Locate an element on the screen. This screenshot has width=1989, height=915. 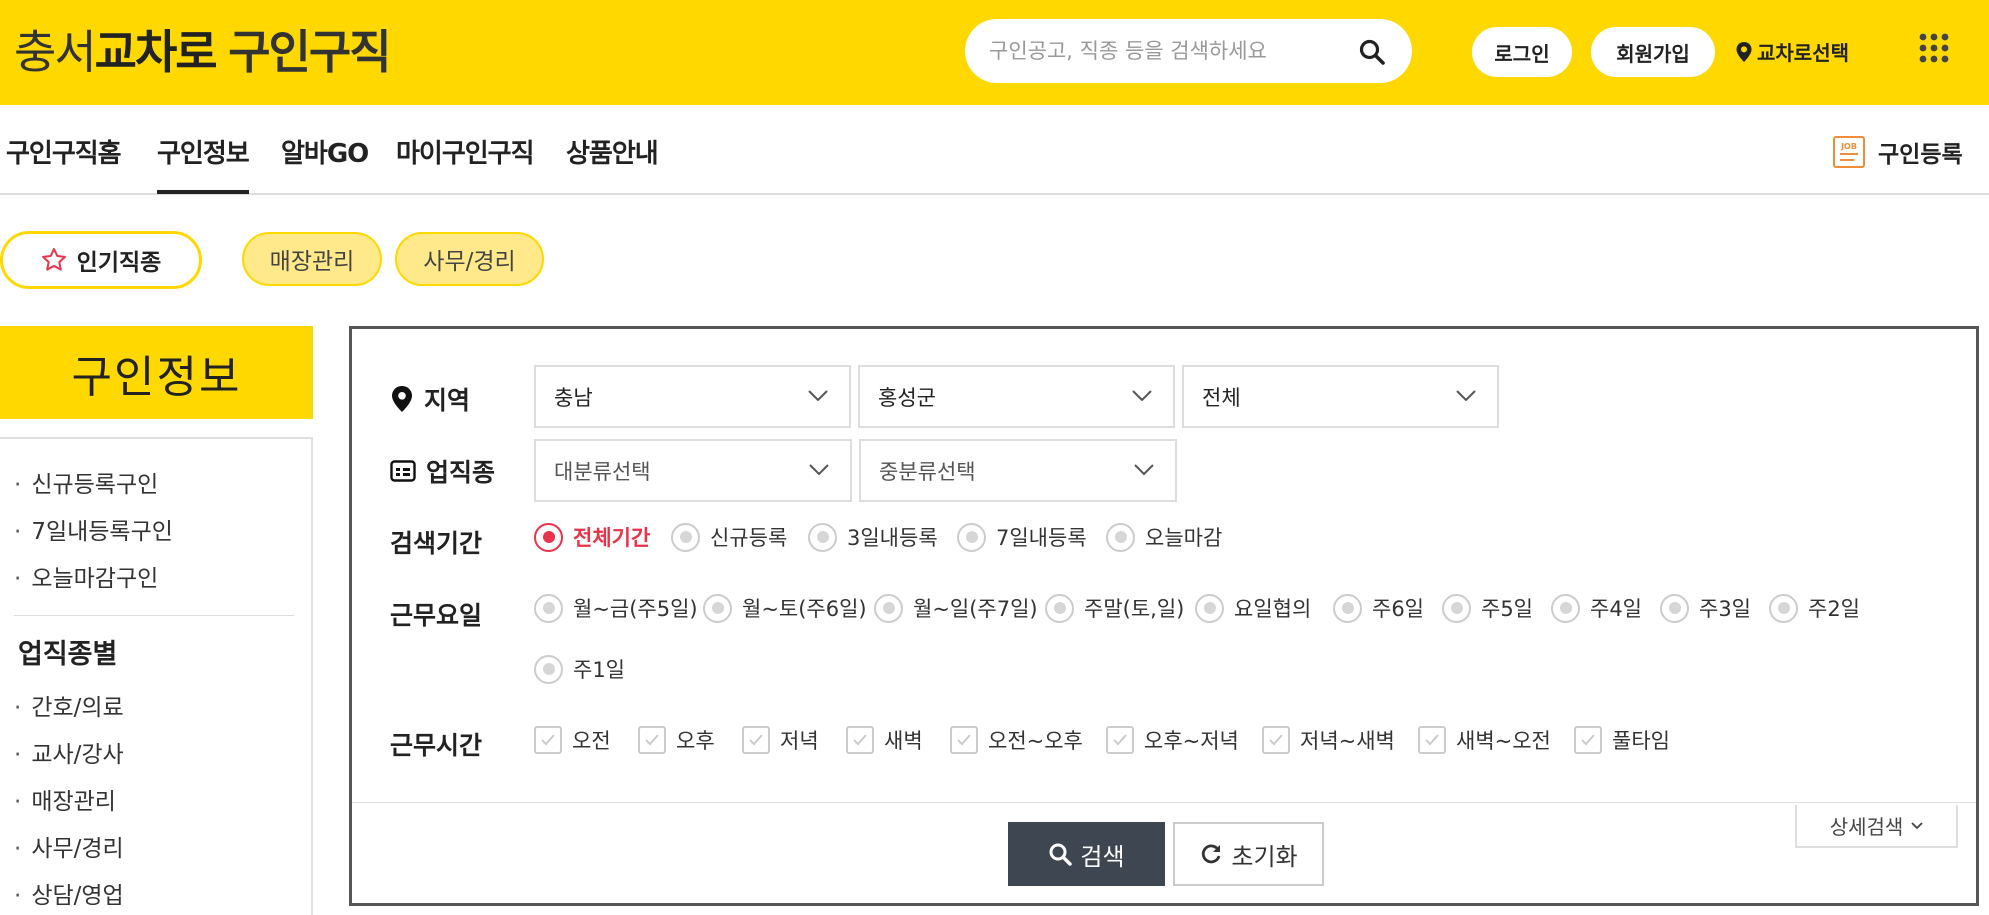
sidebar-category-nursing: 간호/의료 is located at coordinates (68, 705).